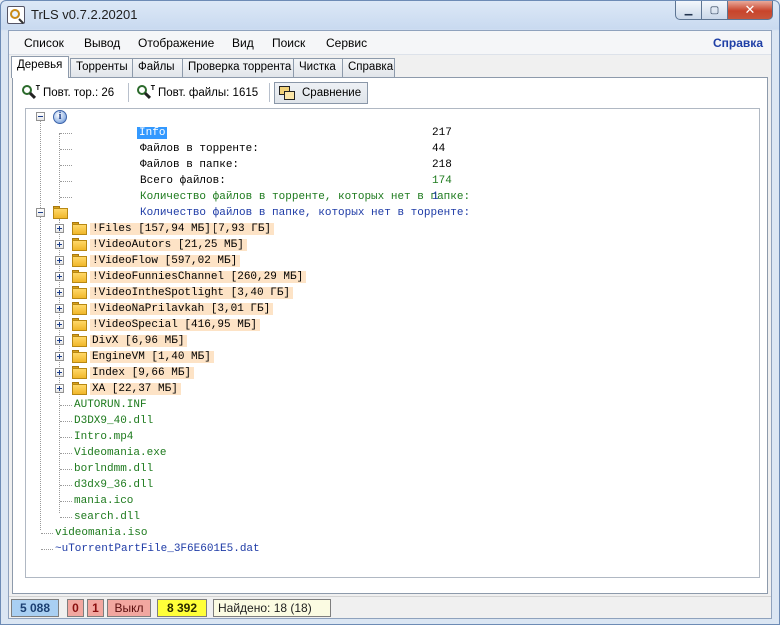 This screenshot has width=780, height=625. Describe the element at coordinates (40, 116) in the screenshot. I see `info-collapse-toggle` at that location.